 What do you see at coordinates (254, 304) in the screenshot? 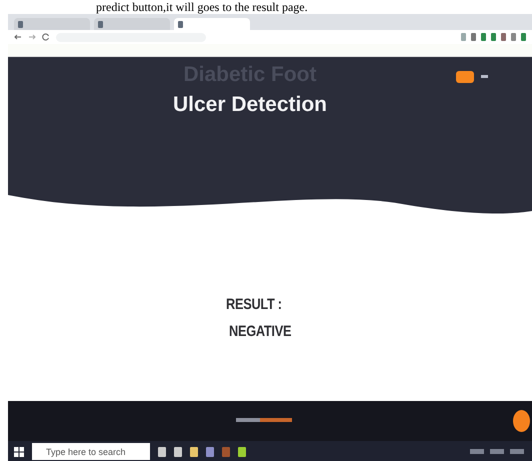
I see `result-label: RESULT :` at bounding box center [254, 304].